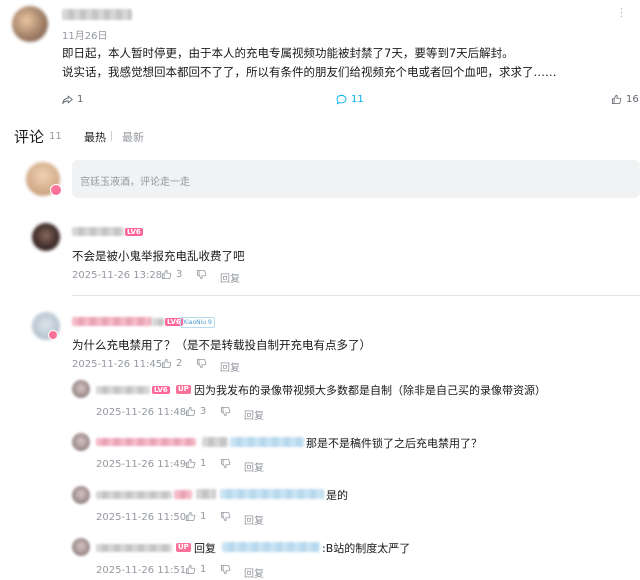 Image resolution: width=640 pixels, height=580 pixels. I want to click on forward-count: 1, so click(80, 99).